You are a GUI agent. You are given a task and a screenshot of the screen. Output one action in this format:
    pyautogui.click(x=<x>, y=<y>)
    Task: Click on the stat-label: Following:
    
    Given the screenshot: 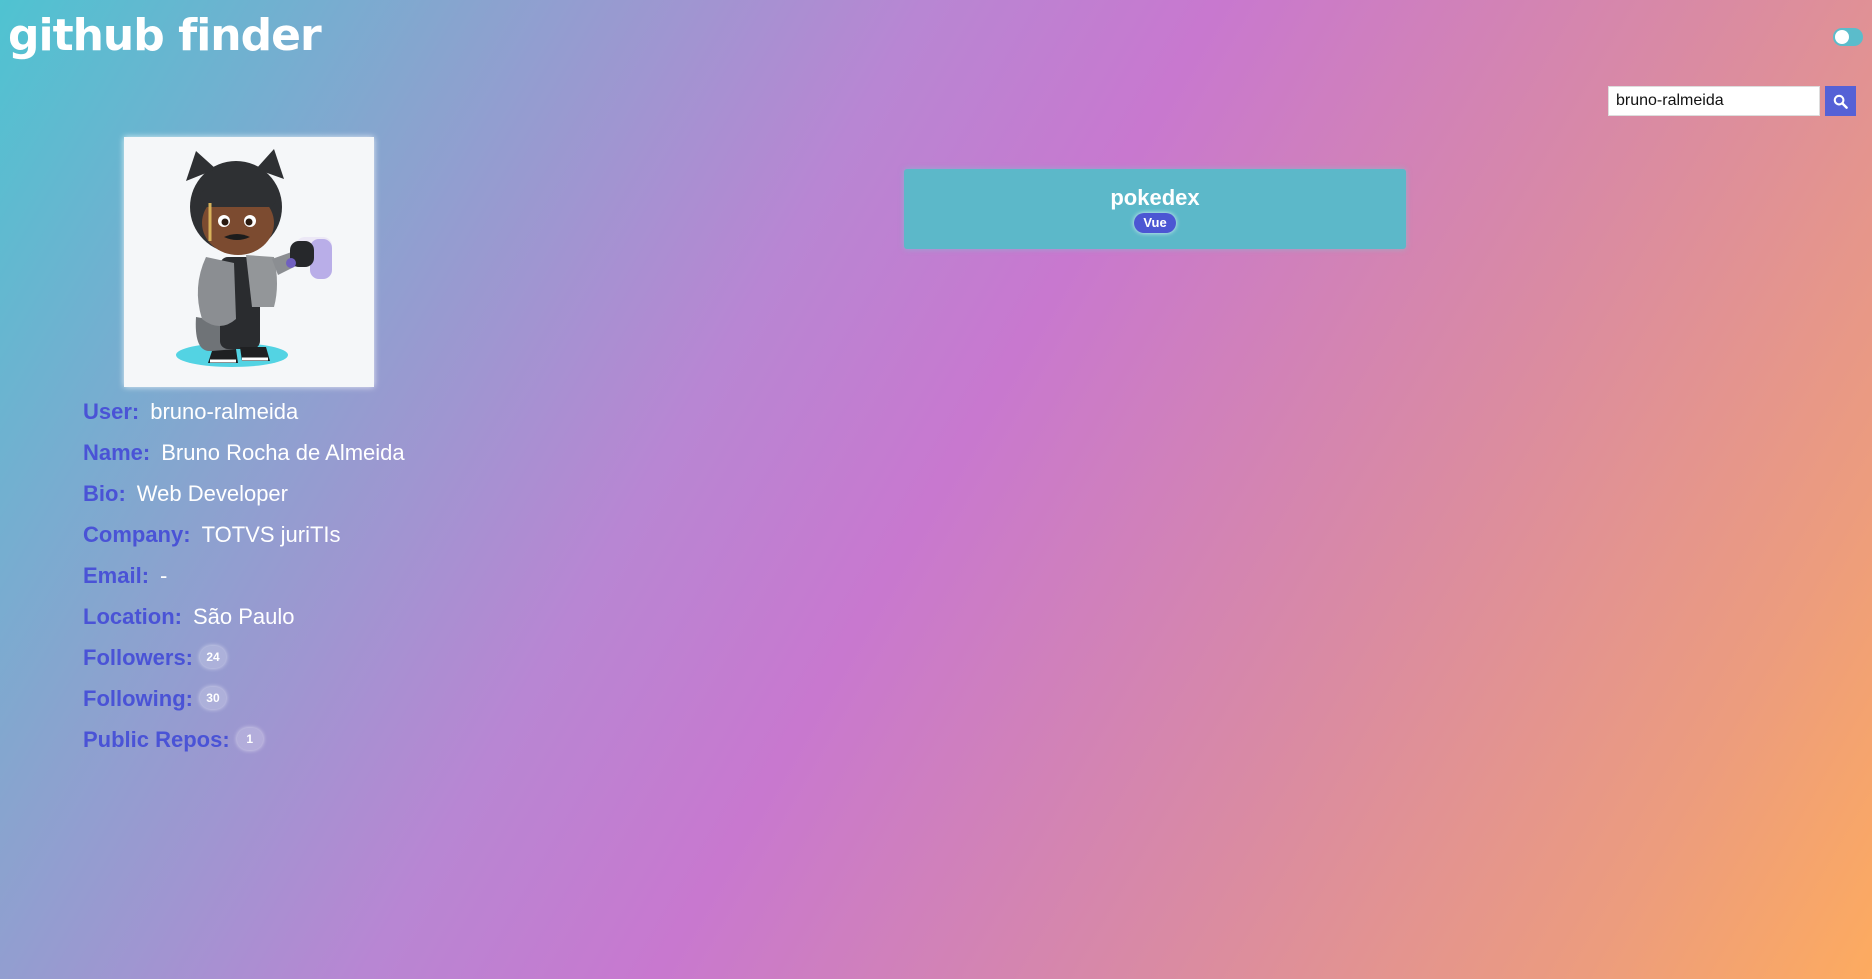 What is the action you would take?
    pyautogui.click(x=138, y=698)
    